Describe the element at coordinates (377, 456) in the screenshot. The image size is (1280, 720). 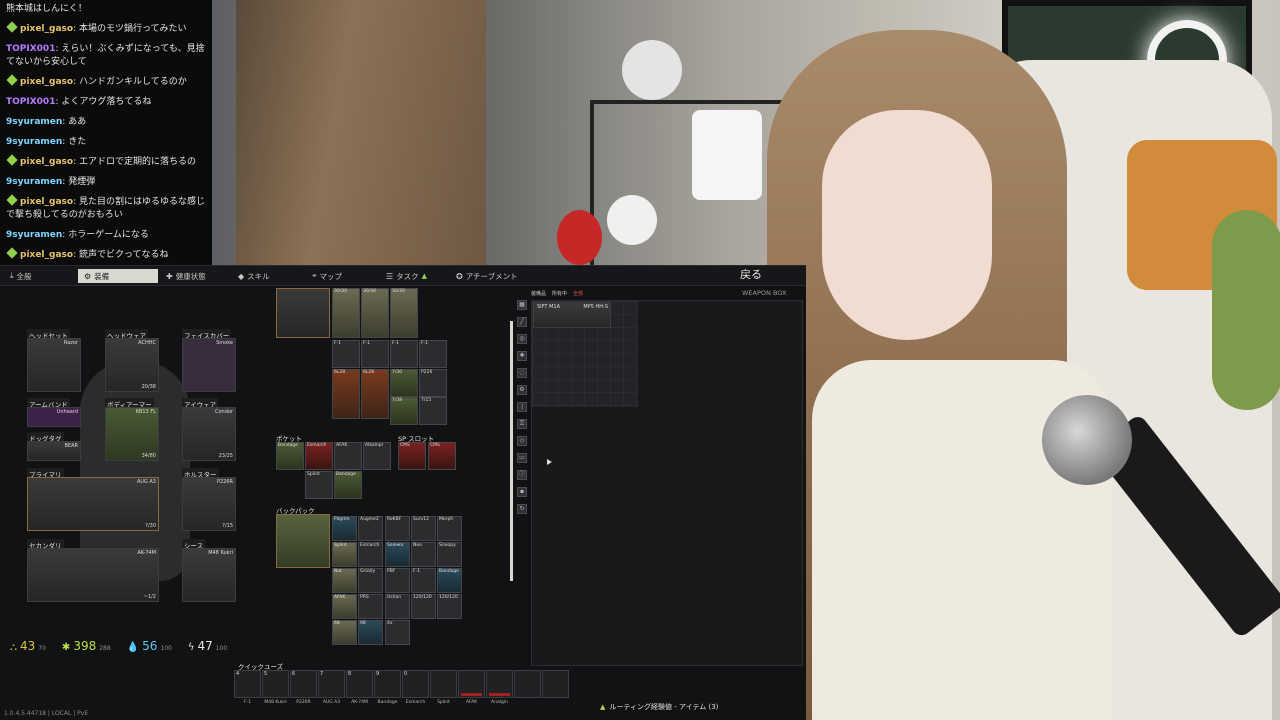
I see `inventory-item: Alkalnpl` at that location.